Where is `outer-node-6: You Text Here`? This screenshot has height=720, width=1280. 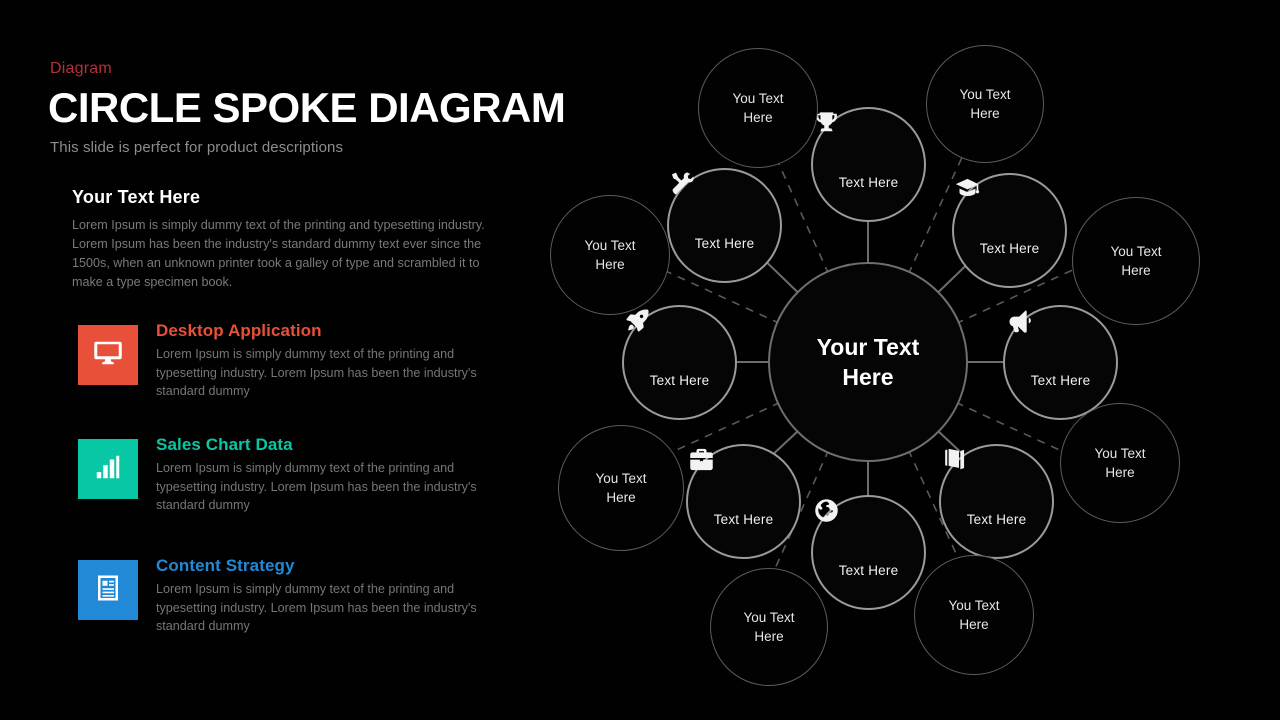 outer-node-6: You Text Here is located at coordinates (769, 627).